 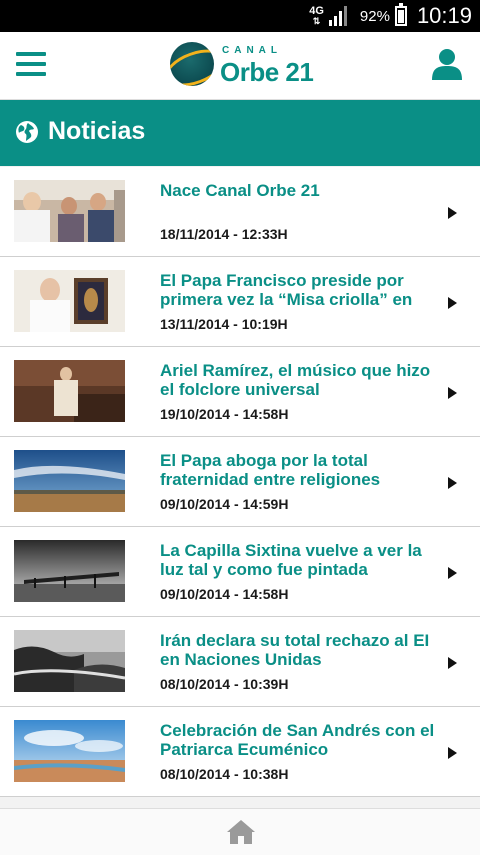 I want to click on user-profile-icon, so click(x=447, y=64).